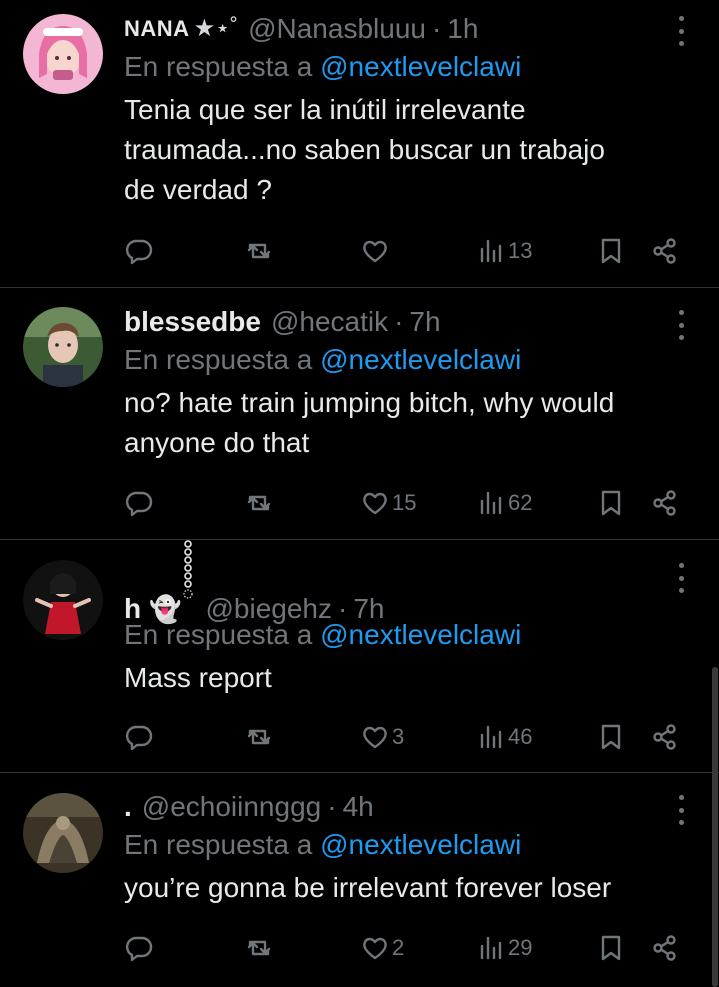 The height and width of the screenshot is (987, 719). Describe the element at coordinates (388, 503) in the screenshot. I see `like-button: 15` at that location.